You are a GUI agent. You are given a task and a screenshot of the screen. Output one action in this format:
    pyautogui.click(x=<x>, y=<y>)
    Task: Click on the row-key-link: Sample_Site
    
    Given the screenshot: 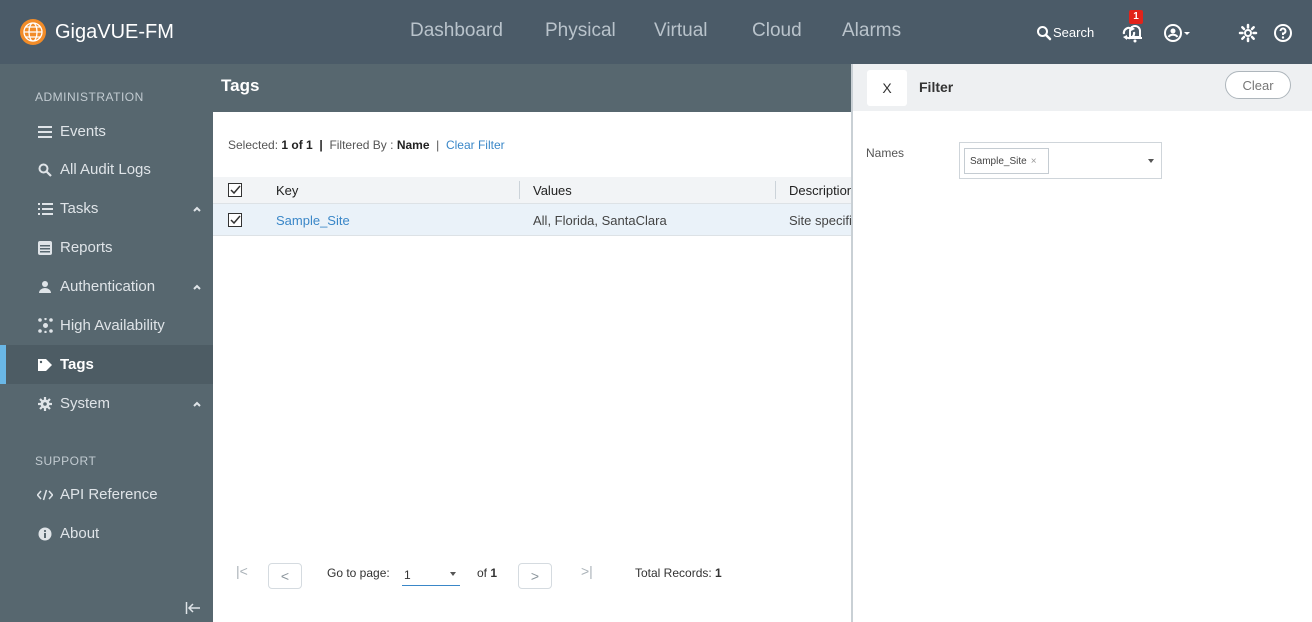 What is the action you would take?
    pyautogui.click(x=313, y=220)
    